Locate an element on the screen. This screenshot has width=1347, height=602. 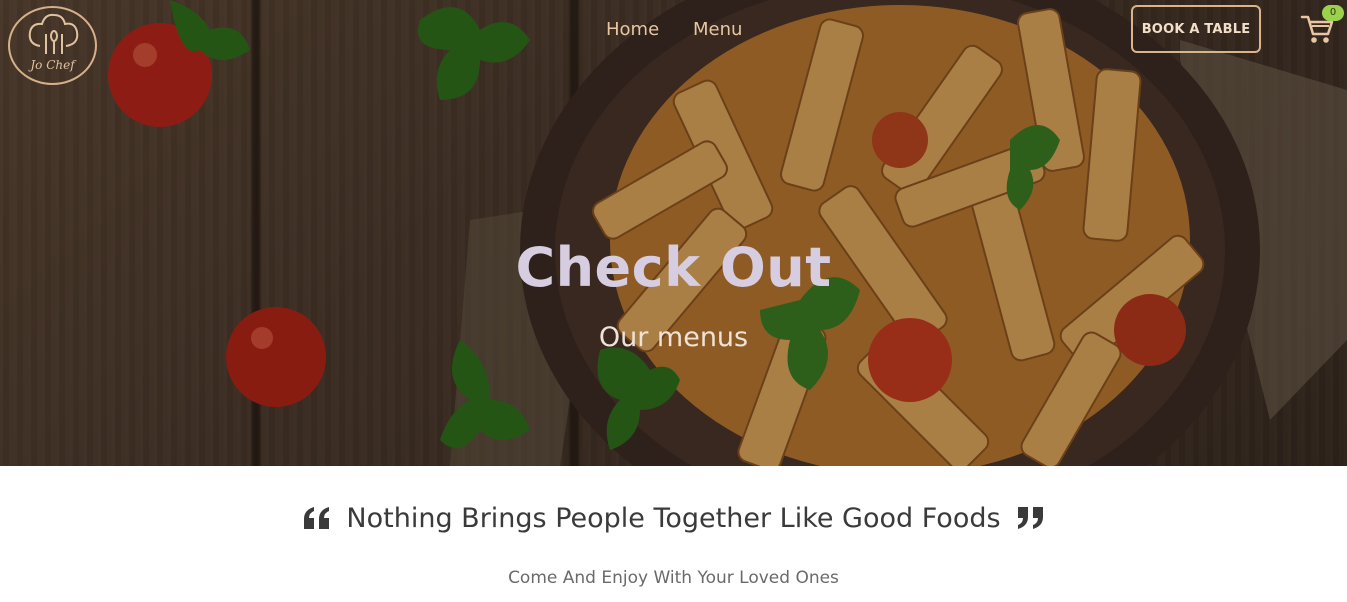
jo-chef-logo: Jo Chef is located at coordinates (52, 45).